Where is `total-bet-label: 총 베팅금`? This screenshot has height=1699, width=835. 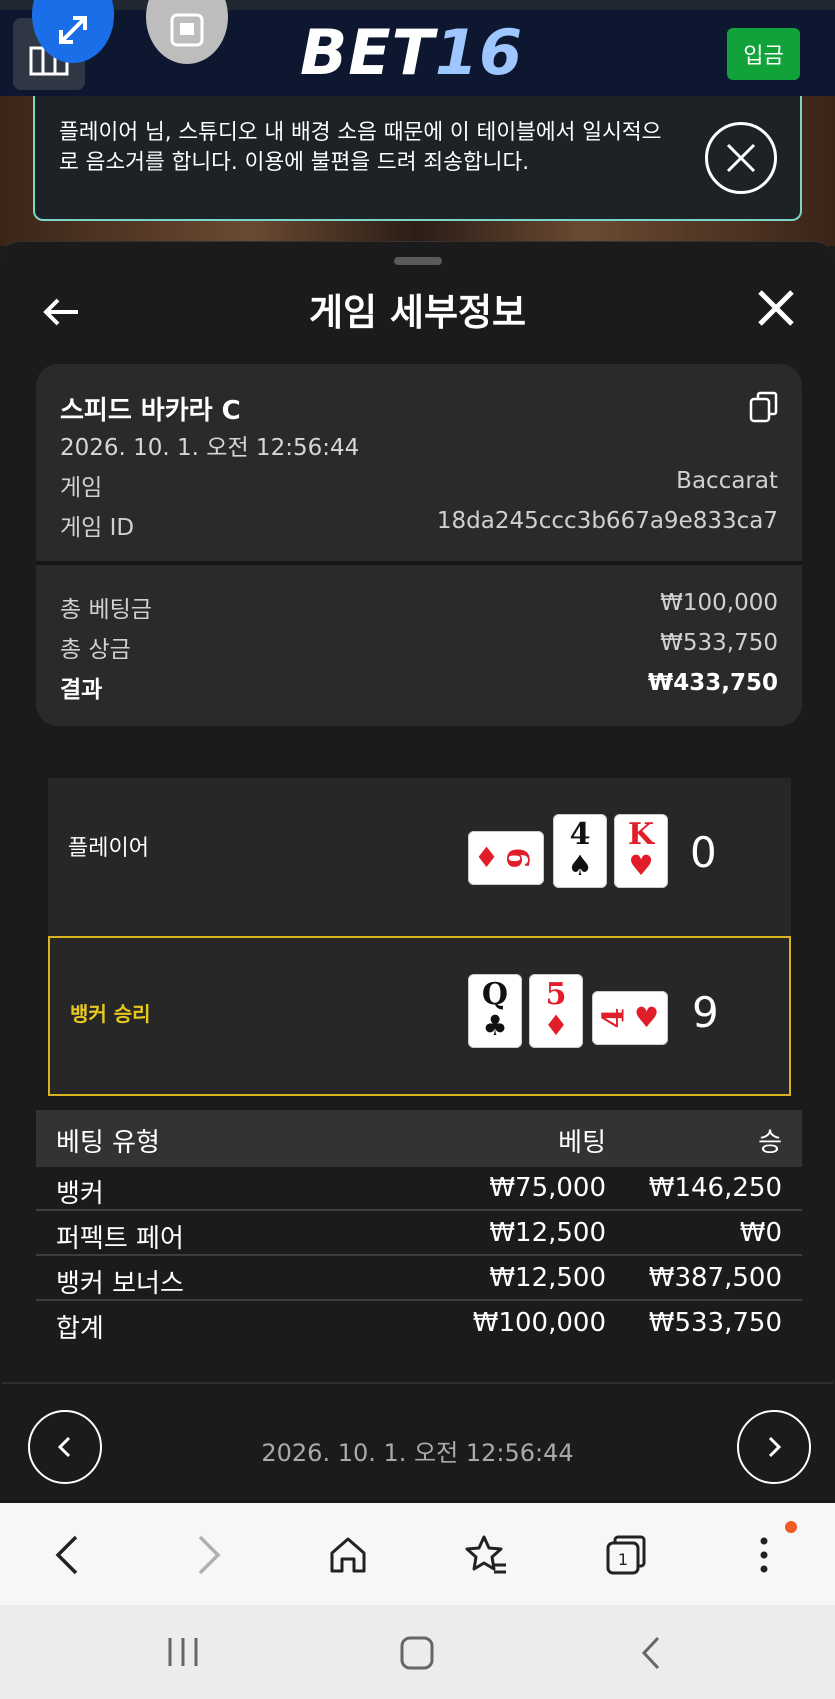
total-bet-label: 총 베팅금 is located at coordinates (106, 610).